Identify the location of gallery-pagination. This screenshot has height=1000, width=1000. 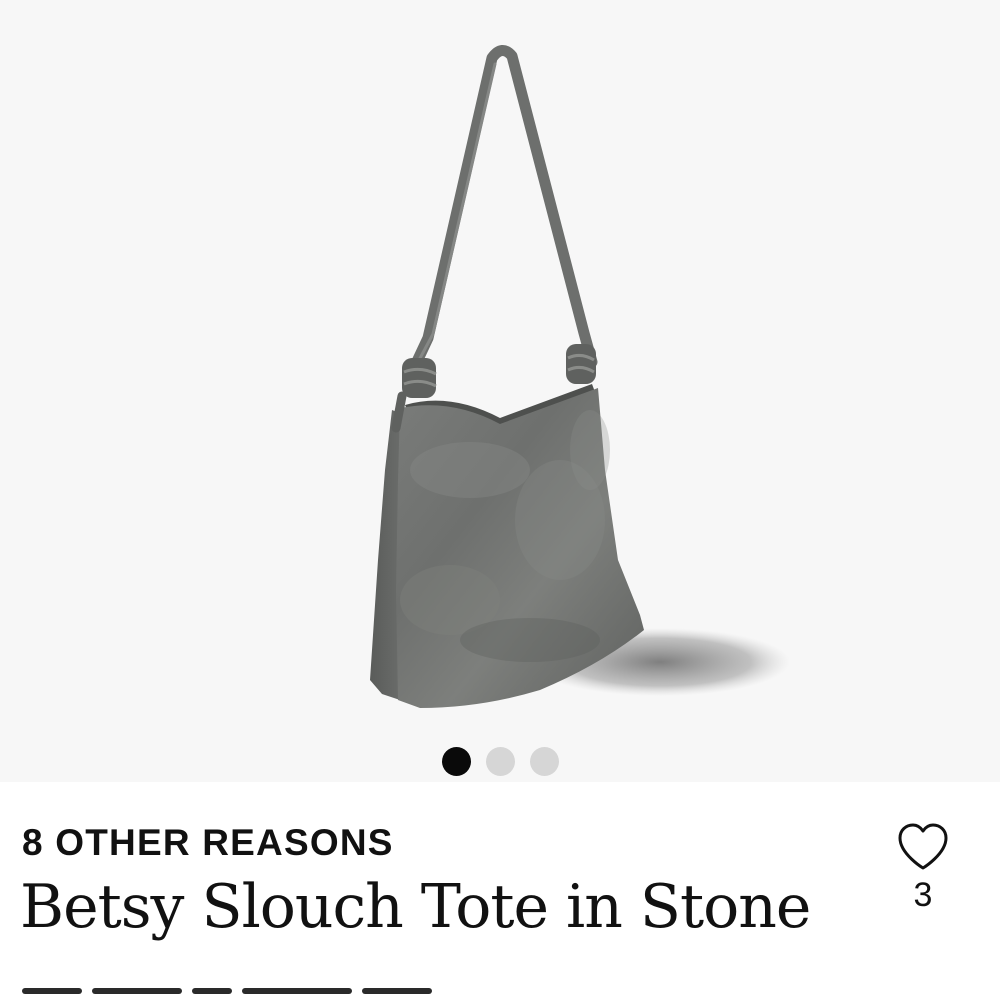
(500, 761).